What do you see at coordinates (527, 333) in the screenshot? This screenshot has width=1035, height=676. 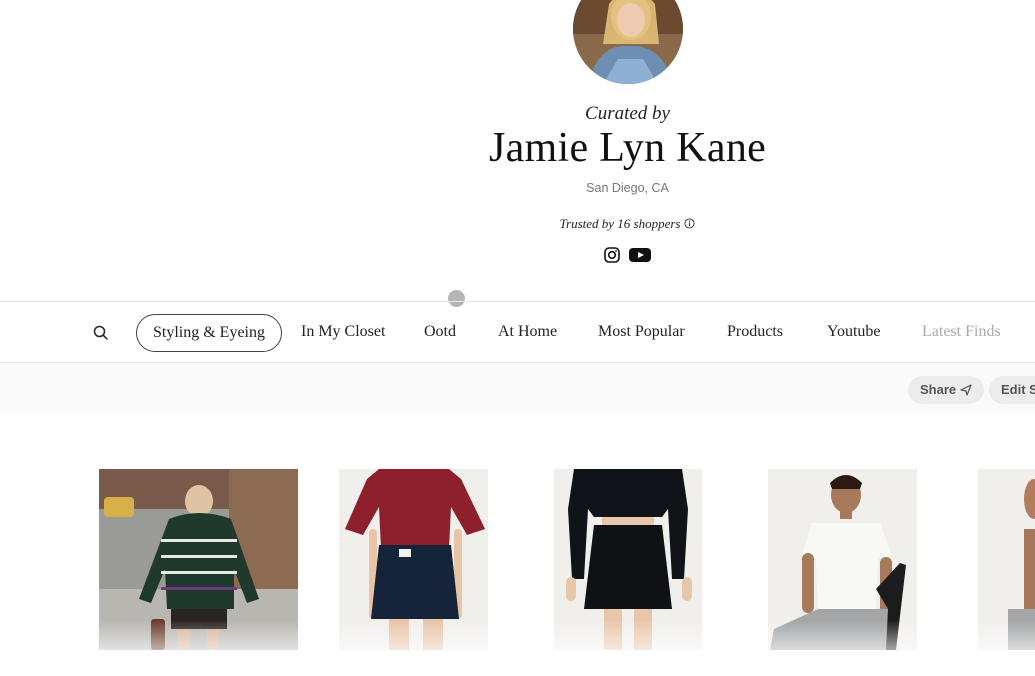 I see `tab-at-home: At Home` at bounding box center [527, 333].